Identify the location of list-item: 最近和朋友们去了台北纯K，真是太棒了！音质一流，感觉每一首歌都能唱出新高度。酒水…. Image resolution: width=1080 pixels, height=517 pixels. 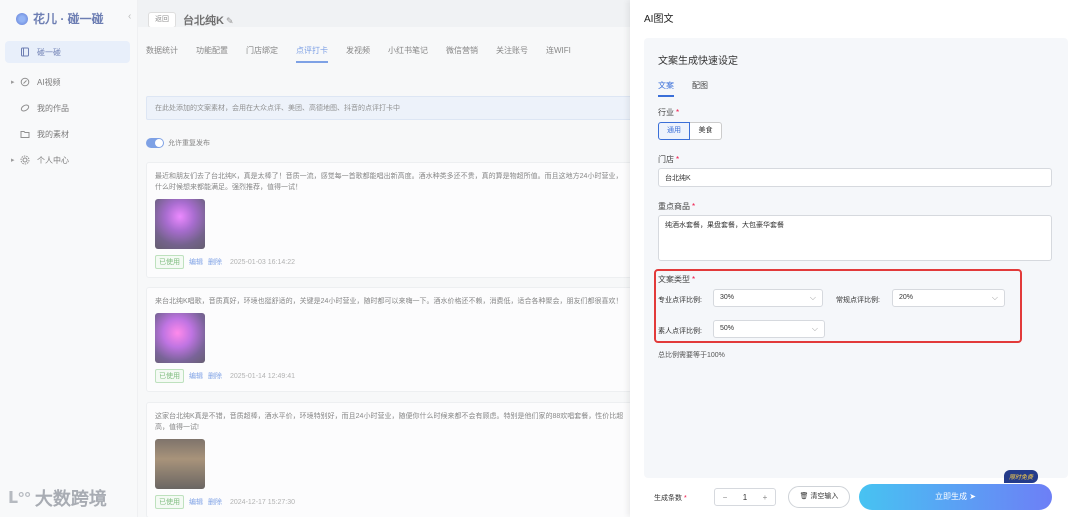
(391, 220).